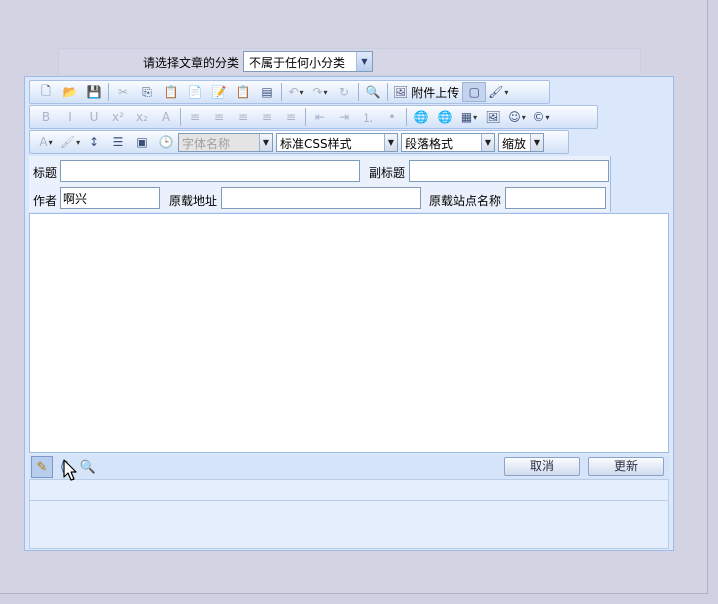 The width and height of the screenshot is (718, 604). What do you see at coordinates (445, 117) in the screenshot?
I see `unlink-icon: 🌐` at bounding box center [445, 117].